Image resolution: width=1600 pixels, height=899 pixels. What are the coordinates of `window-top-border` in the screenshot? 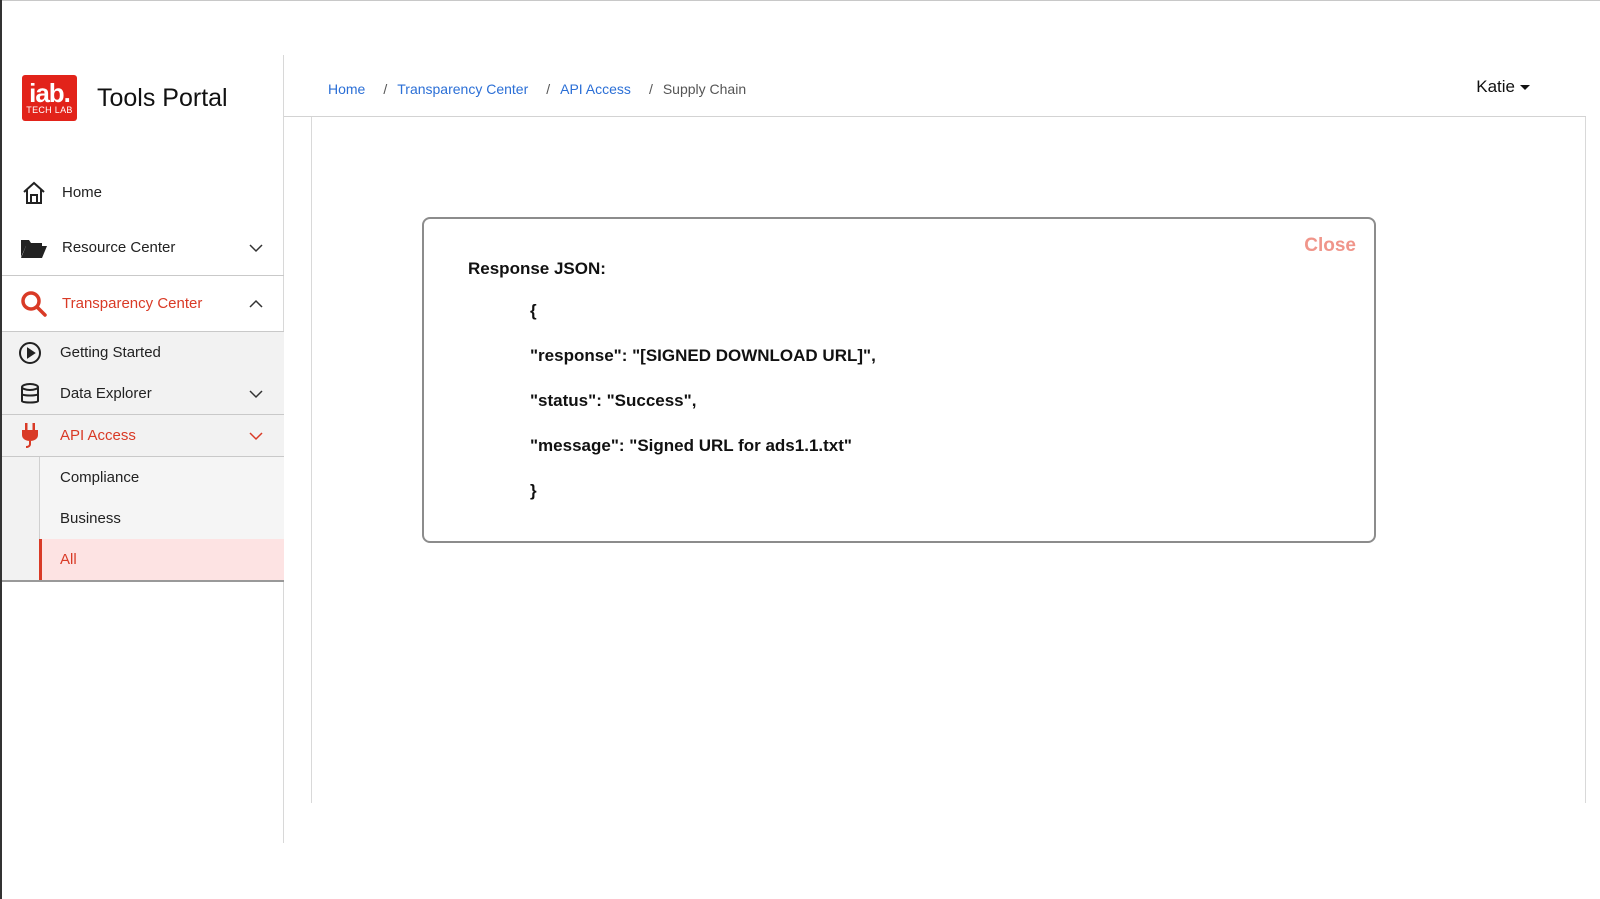 It's located at (800, 0).